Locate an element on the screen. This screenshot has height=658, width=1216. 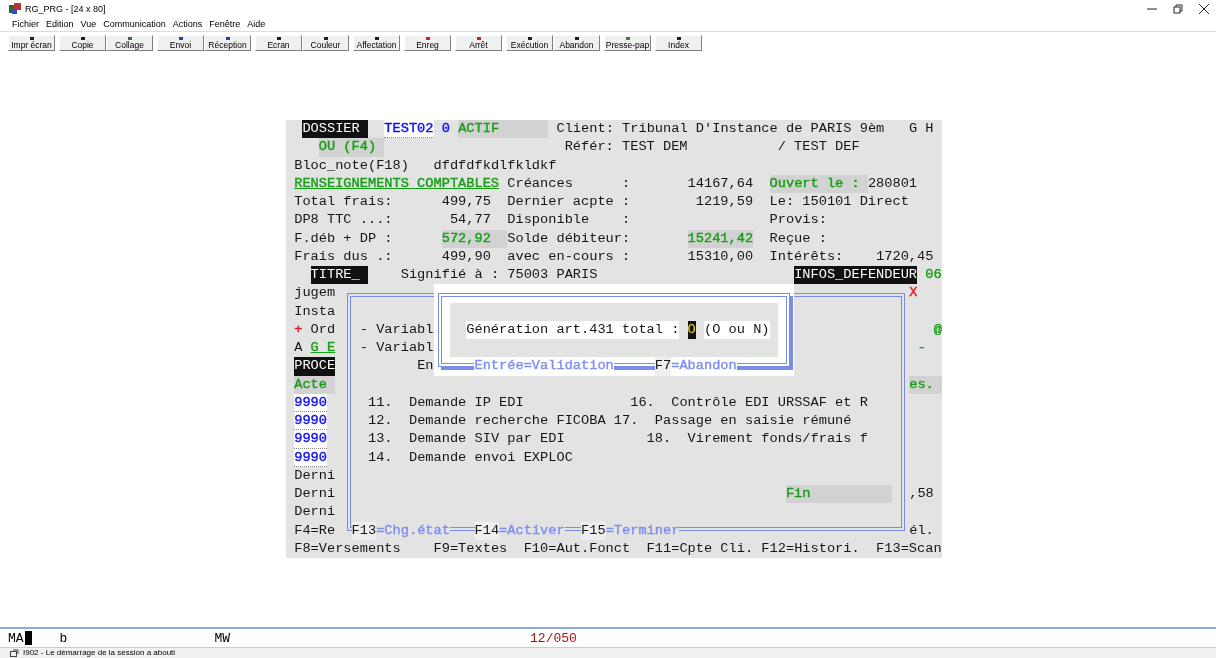
screen-text: RENSEIGNEMENTS COMPTABLES is located at coordinates (397, 183).